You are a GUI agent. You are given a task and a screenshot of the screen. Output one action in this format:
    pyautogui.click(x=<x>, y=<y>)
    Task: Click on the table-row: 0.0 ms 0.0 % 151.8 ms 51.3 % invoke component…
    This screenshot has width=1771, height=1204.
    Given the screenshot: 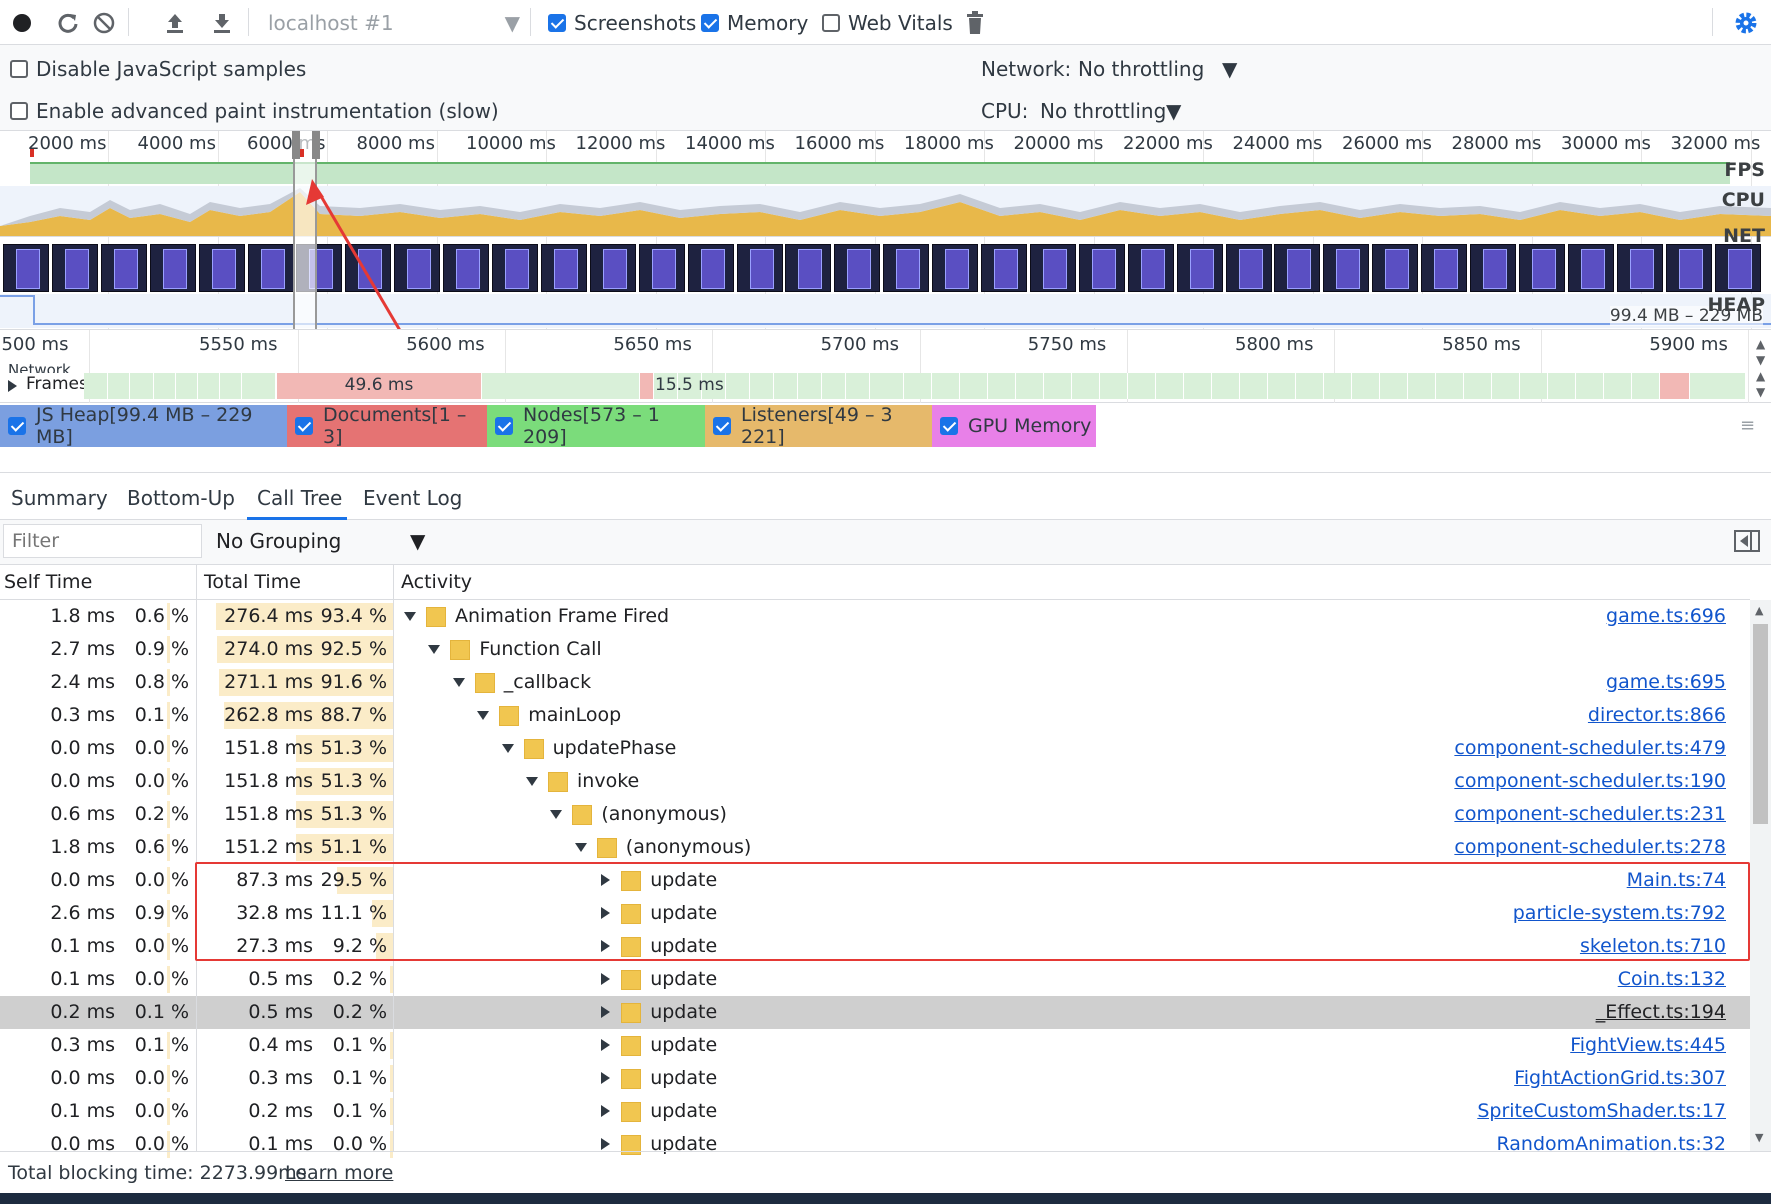 What is the action you would take?
    pyautogui.click(x=875, y=781)
    